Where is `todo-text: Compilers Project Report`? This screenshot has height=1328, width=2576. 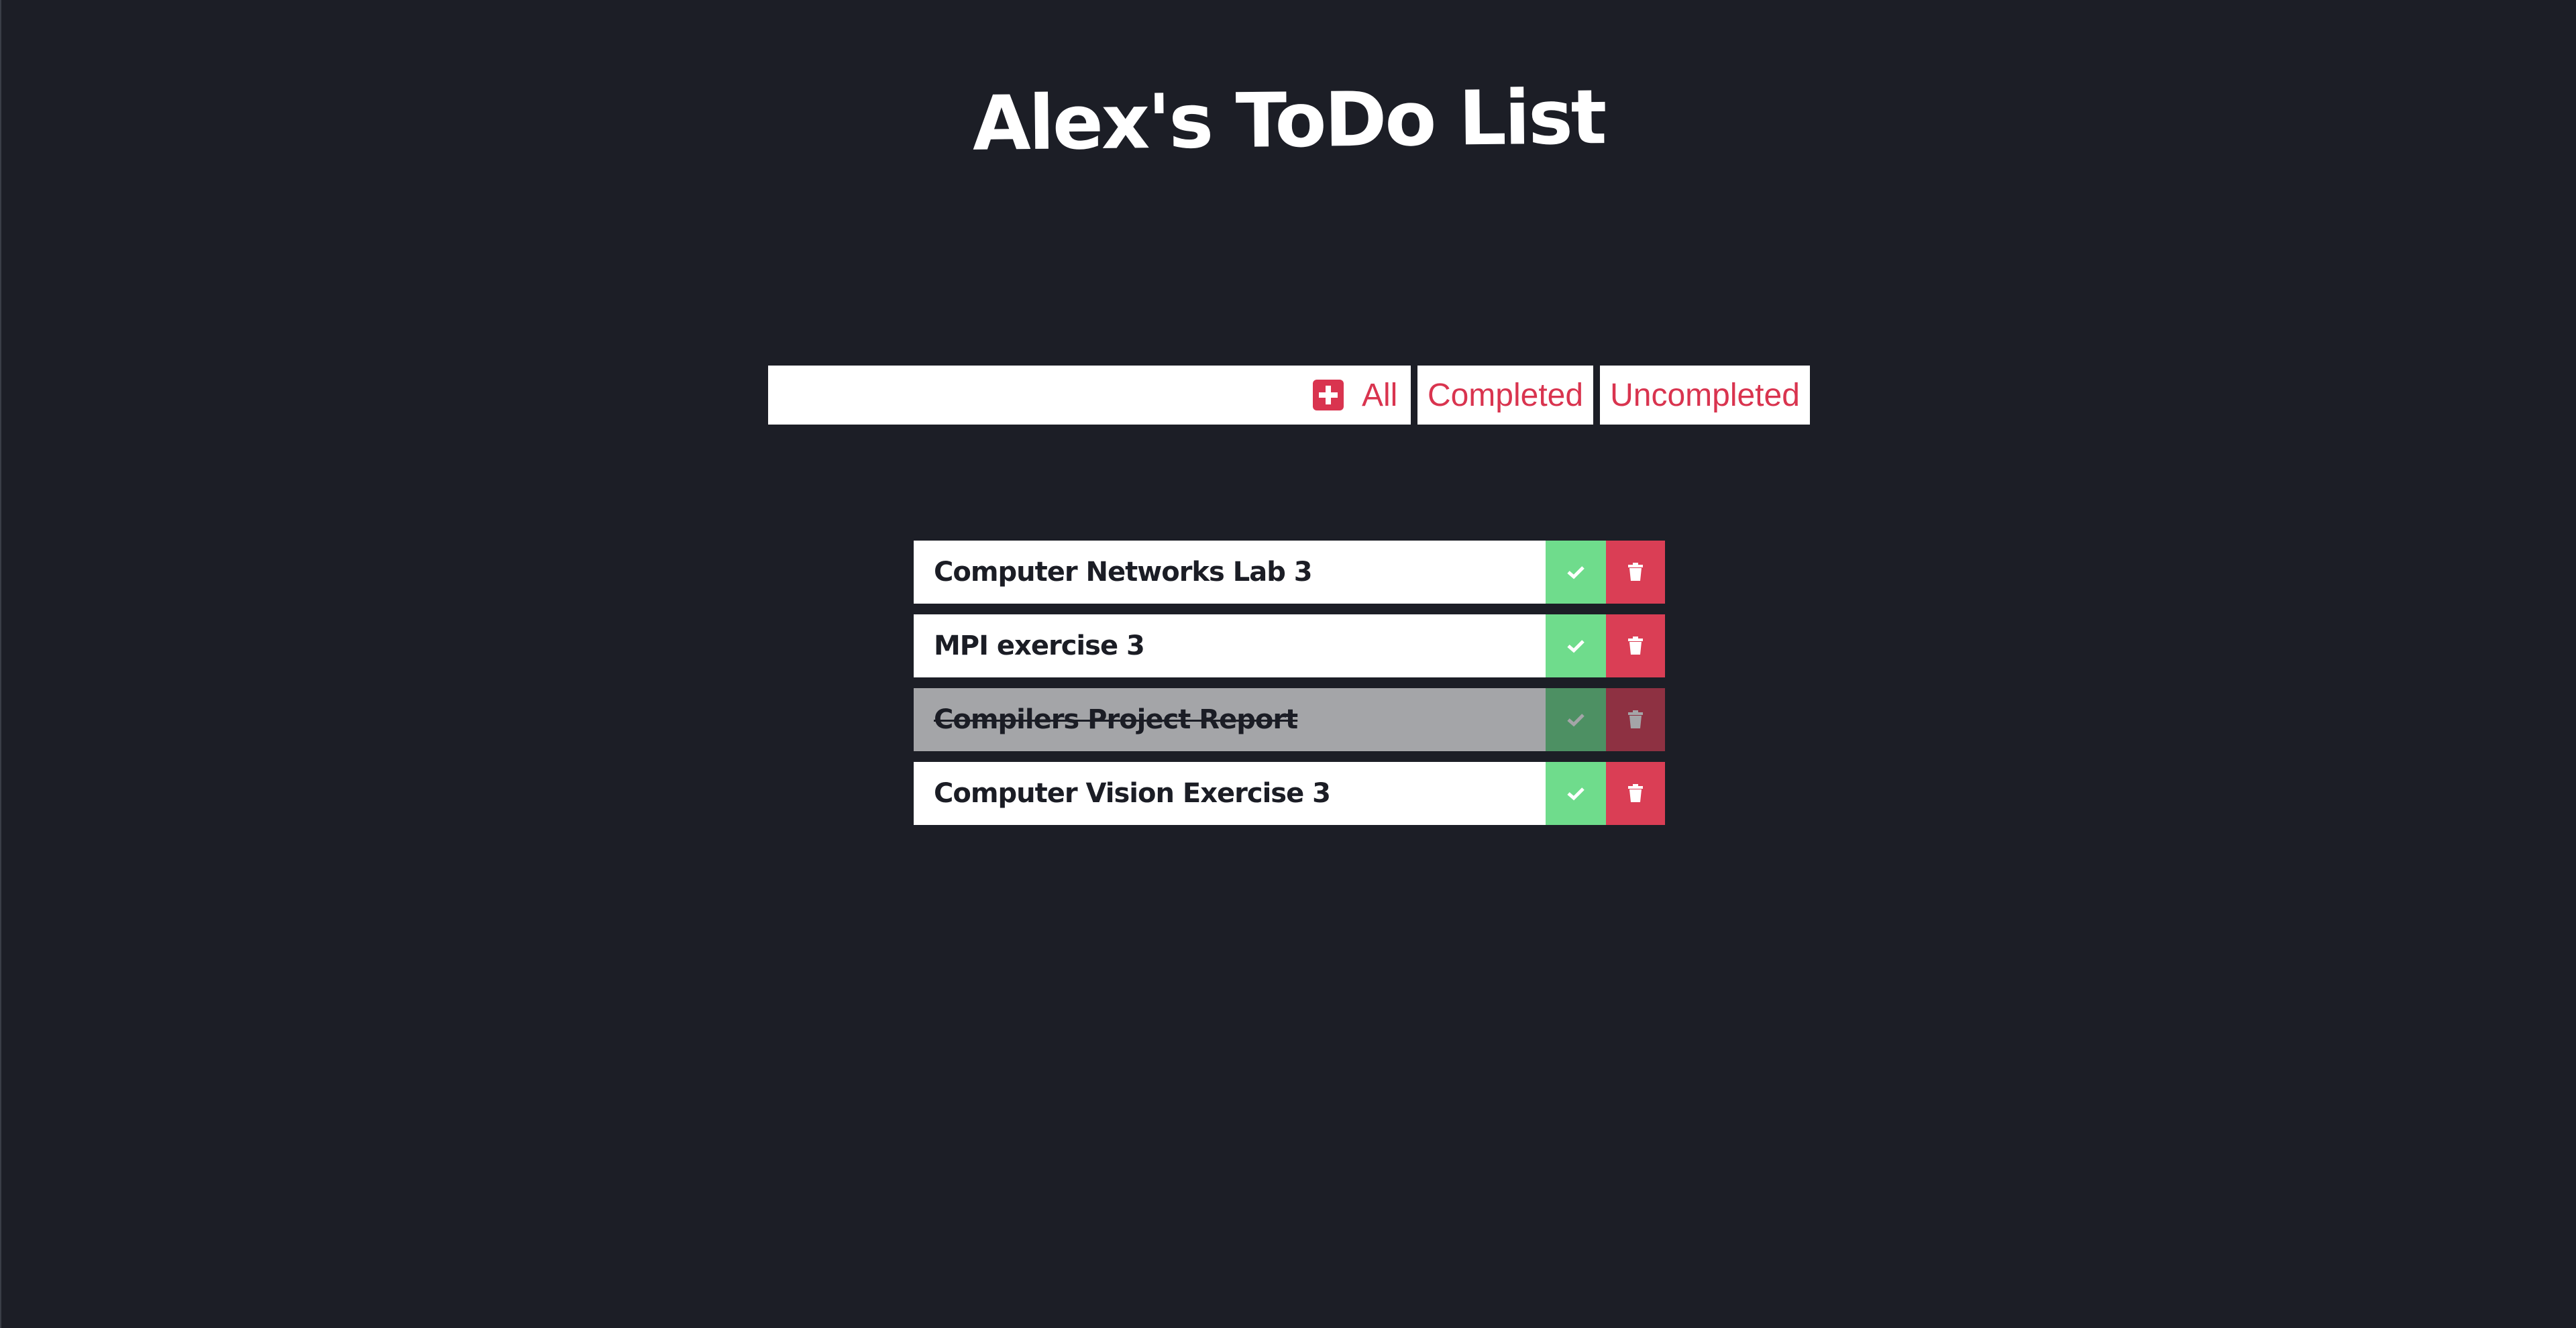 todo-text: Compilers Project Report is located at coordinates (1116, 720).